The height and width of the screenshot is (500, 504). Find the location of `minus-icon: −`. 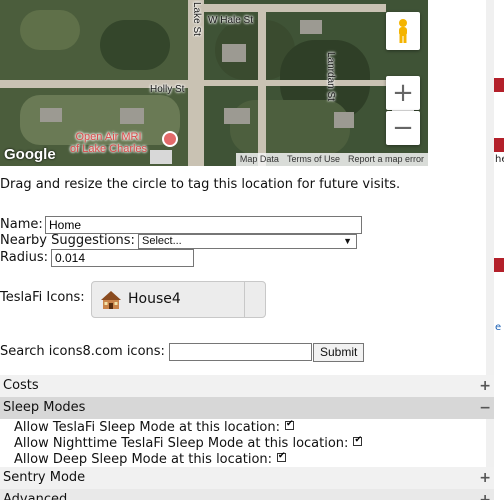

minus-icon: − is located at coordinates (403, 128).